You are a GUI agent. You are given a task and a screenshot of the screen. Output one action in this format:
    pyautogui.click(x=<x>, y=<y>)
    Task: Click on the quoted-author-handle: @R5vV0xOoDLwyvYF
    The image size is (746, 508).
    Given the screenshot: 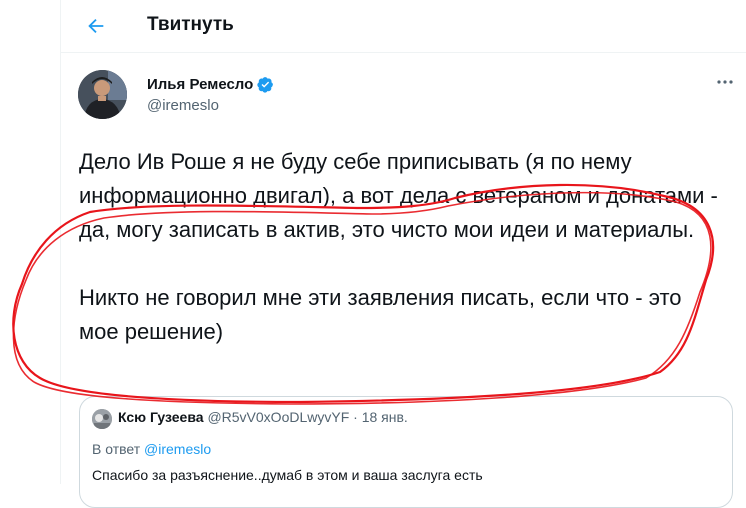 What is the action you would take?
    pyautogui.click(x=278, y=417)
    